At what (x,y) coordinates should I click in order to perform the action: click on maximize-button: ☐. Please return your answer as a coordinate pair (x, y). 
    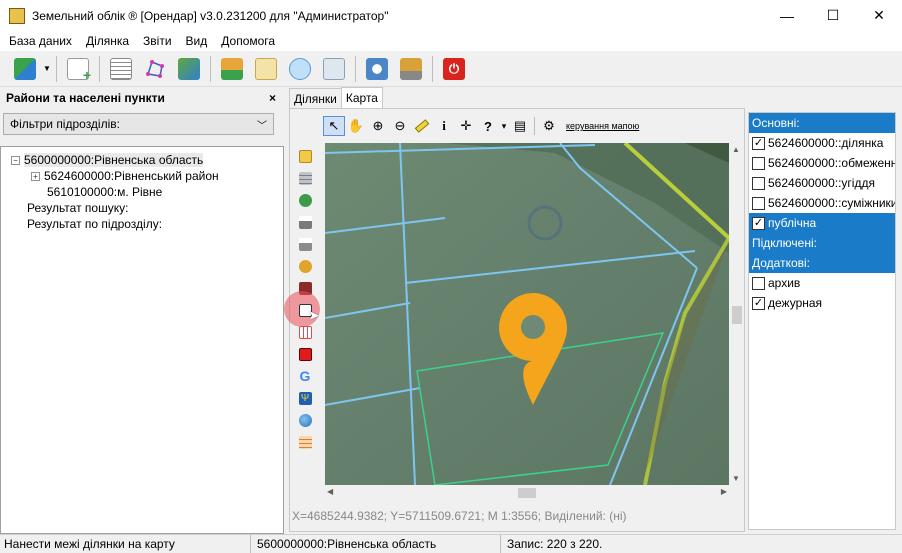
    Looking at the image, I should click on (833, 15).